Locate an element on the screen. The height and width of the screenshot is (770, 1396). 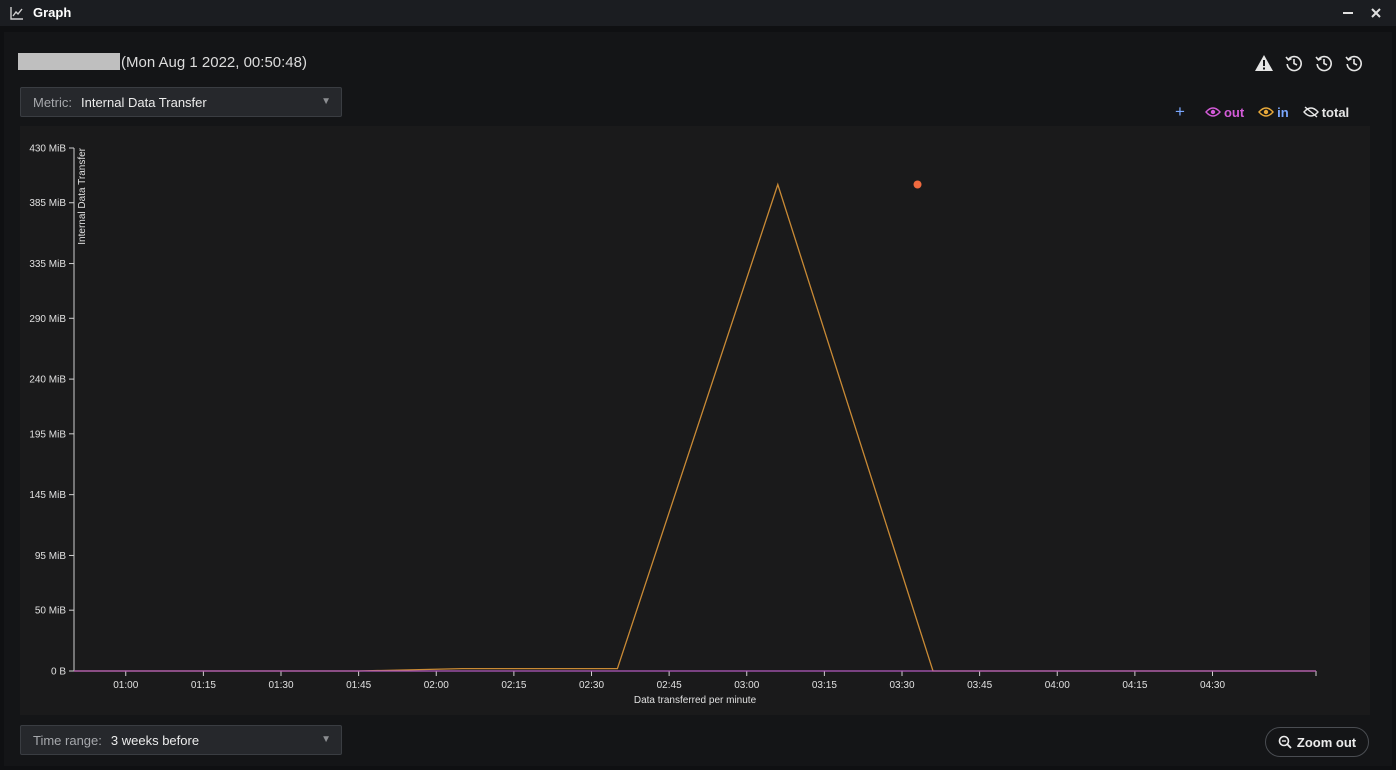
chart-icon is located at coordinates (16, 13).